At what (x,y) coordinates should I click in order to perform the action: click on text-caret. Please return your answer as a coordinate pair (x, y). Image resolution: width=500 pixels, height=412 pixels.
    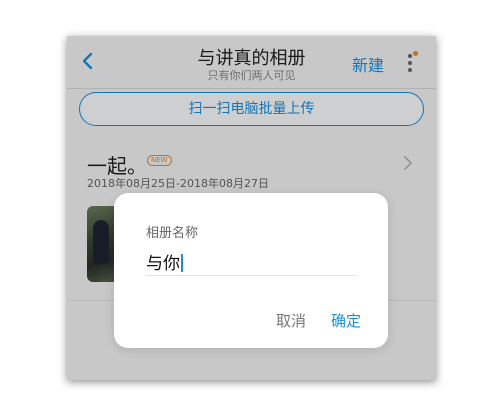
    Looking at the image, I should click on (182, 263).